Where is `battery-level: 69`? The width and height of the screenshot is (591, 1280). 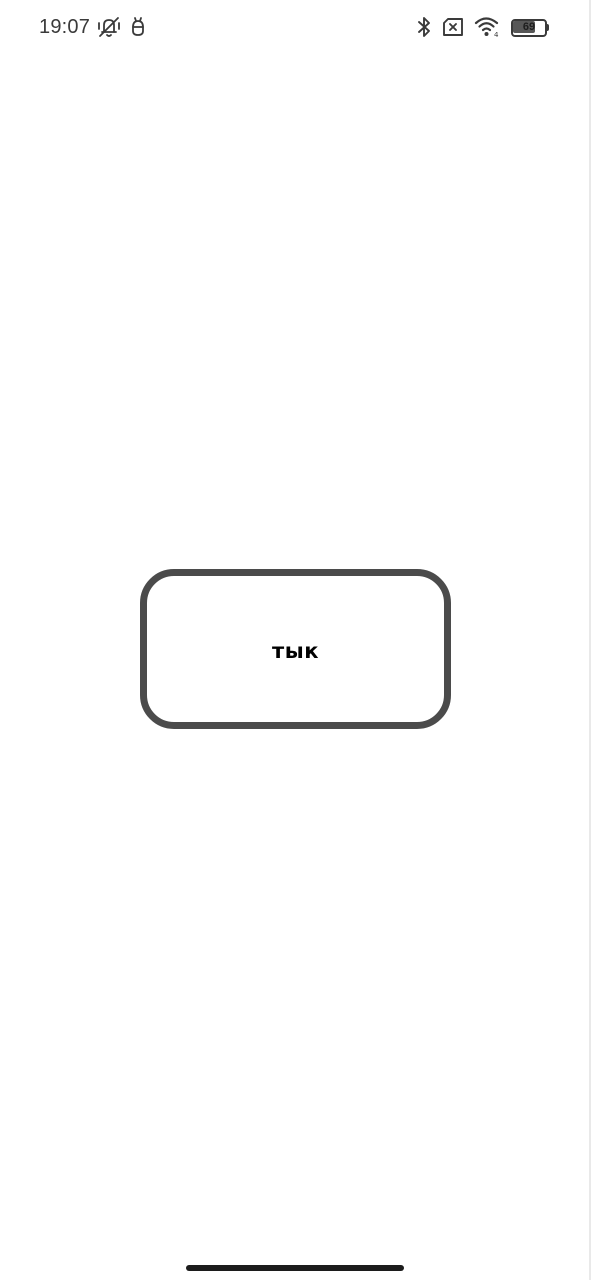 battery-level: 69 is located at coordinates (529, 27).